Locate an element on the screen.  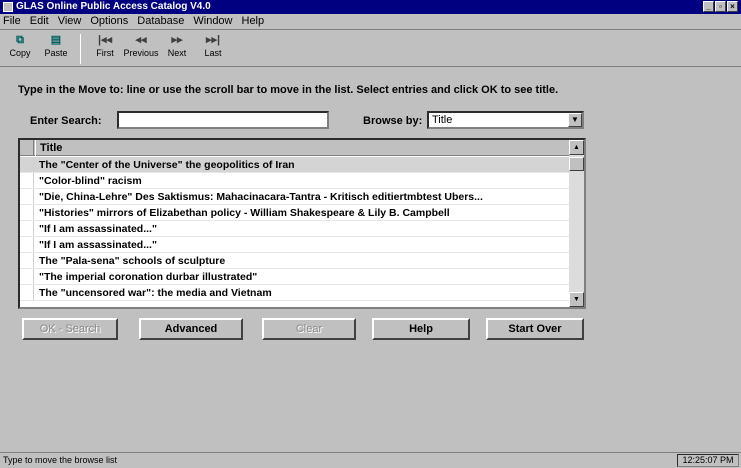
browse-by-value: Title is located at coordinates (442, 120).